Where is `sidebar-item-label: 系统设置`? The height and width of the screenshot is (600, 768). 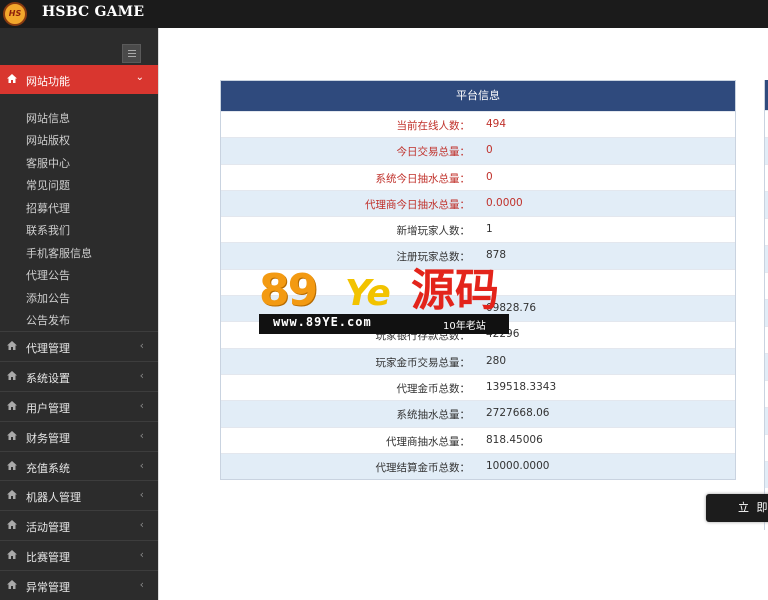
sidebar-item-label: 系统设置 is located at coordinates (48, 378).